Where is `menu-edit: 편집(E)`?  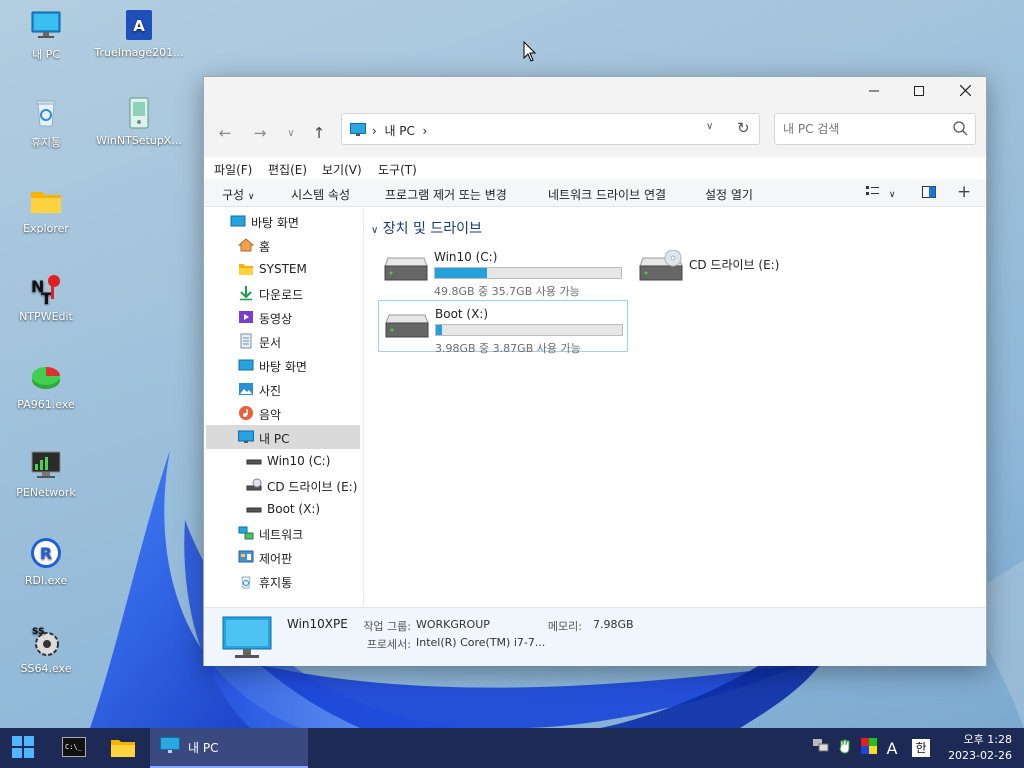 menu-edit: 편집(E) is located at coordinates (287, 169).